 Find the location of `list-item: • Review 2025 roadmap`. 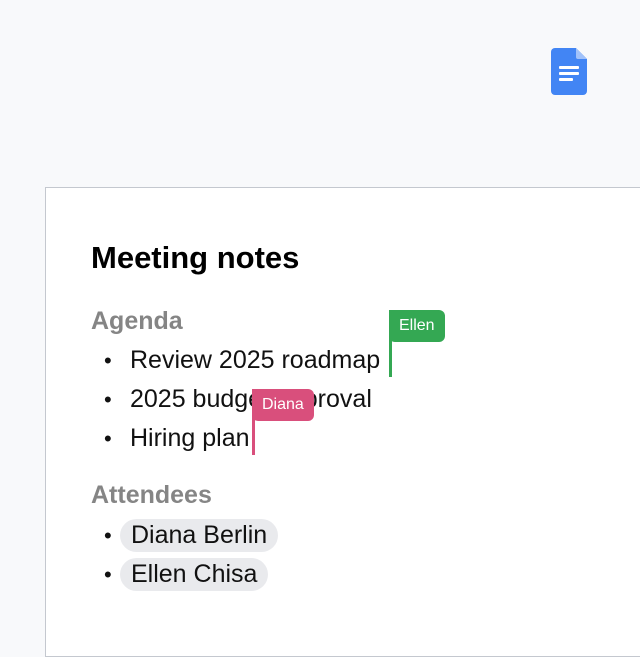

list-item: • Review 2025 roadmap is located at coordinates (242, 360).